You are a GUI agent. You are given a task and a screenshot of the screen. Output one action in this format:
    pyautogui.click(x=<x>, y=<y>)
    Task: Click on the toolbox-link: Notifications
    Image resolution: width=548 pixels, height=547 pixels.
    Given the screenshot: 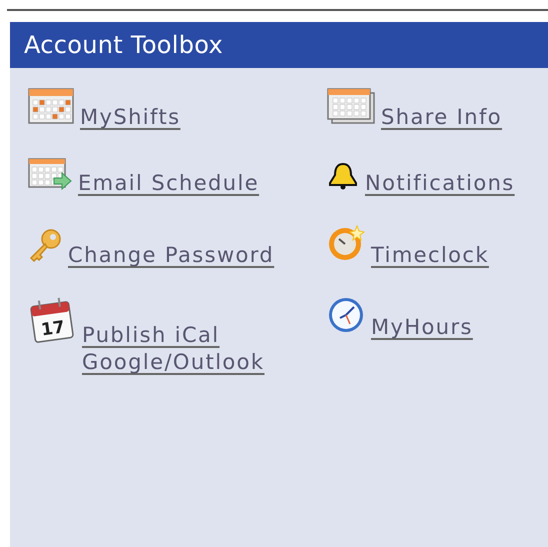 What is the action you would take?
    pyautogui.click(x=440, y=183)
    